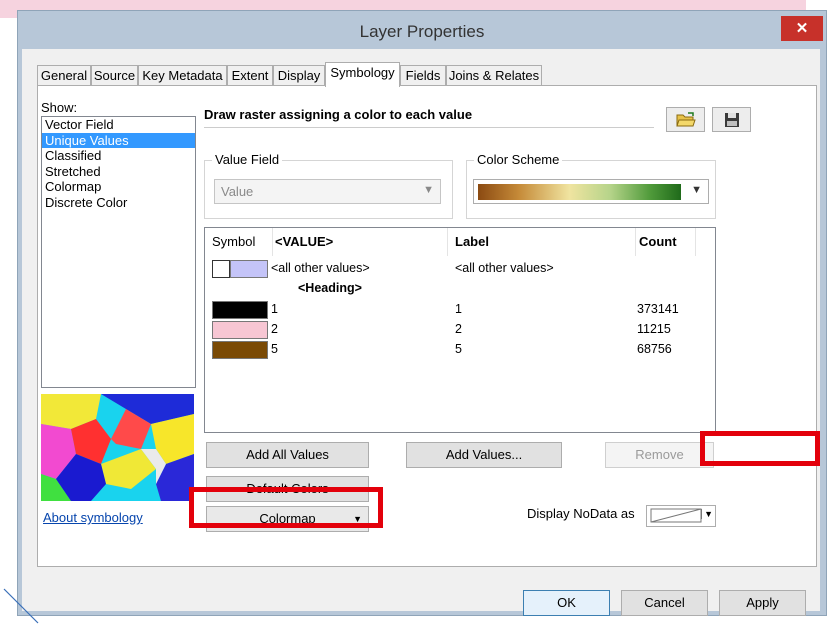 This screenshot has height=625, width=836. Describe the element at coordinates (707, 514) in the screenshot. I see `caret-down-icon: ▼` at that location.